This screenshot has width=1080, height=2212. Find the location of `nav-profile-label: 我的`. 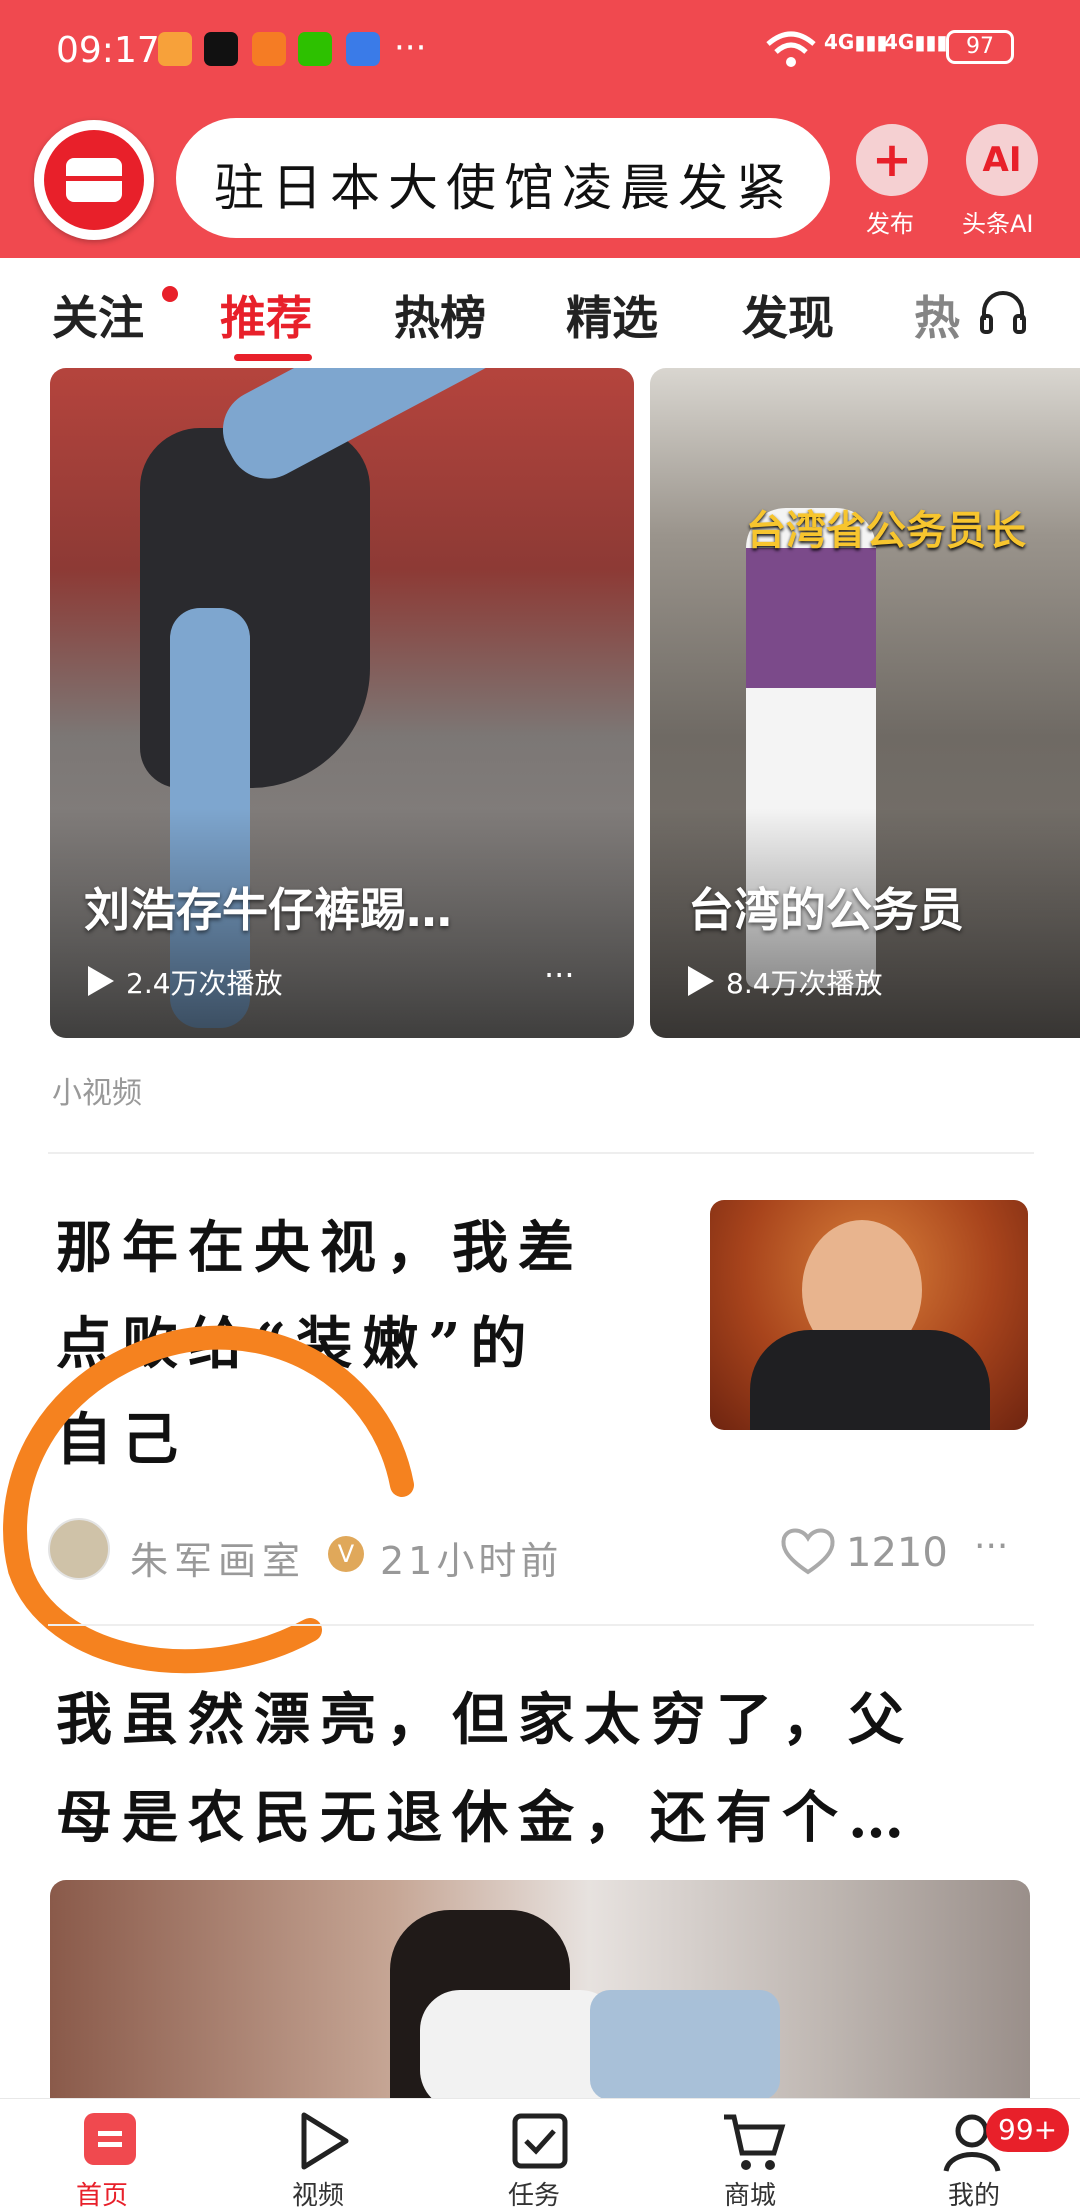

nav-profile-label: 我的 is located at coordinates (974, 2193).